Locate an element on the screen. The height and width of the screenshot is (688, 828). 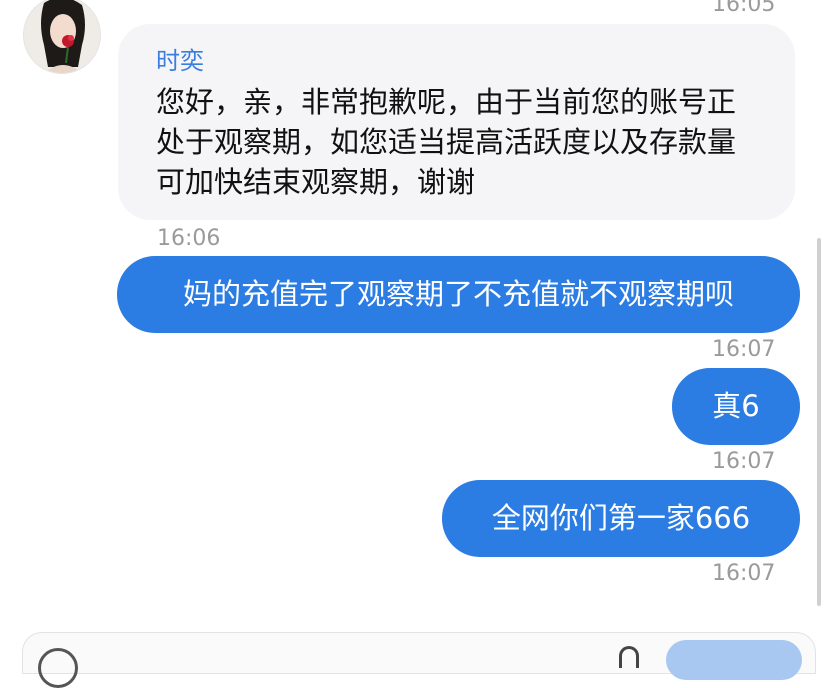
outgoing-message-bubble: 全网你们第一家666 is located at coordinates (621, 518).